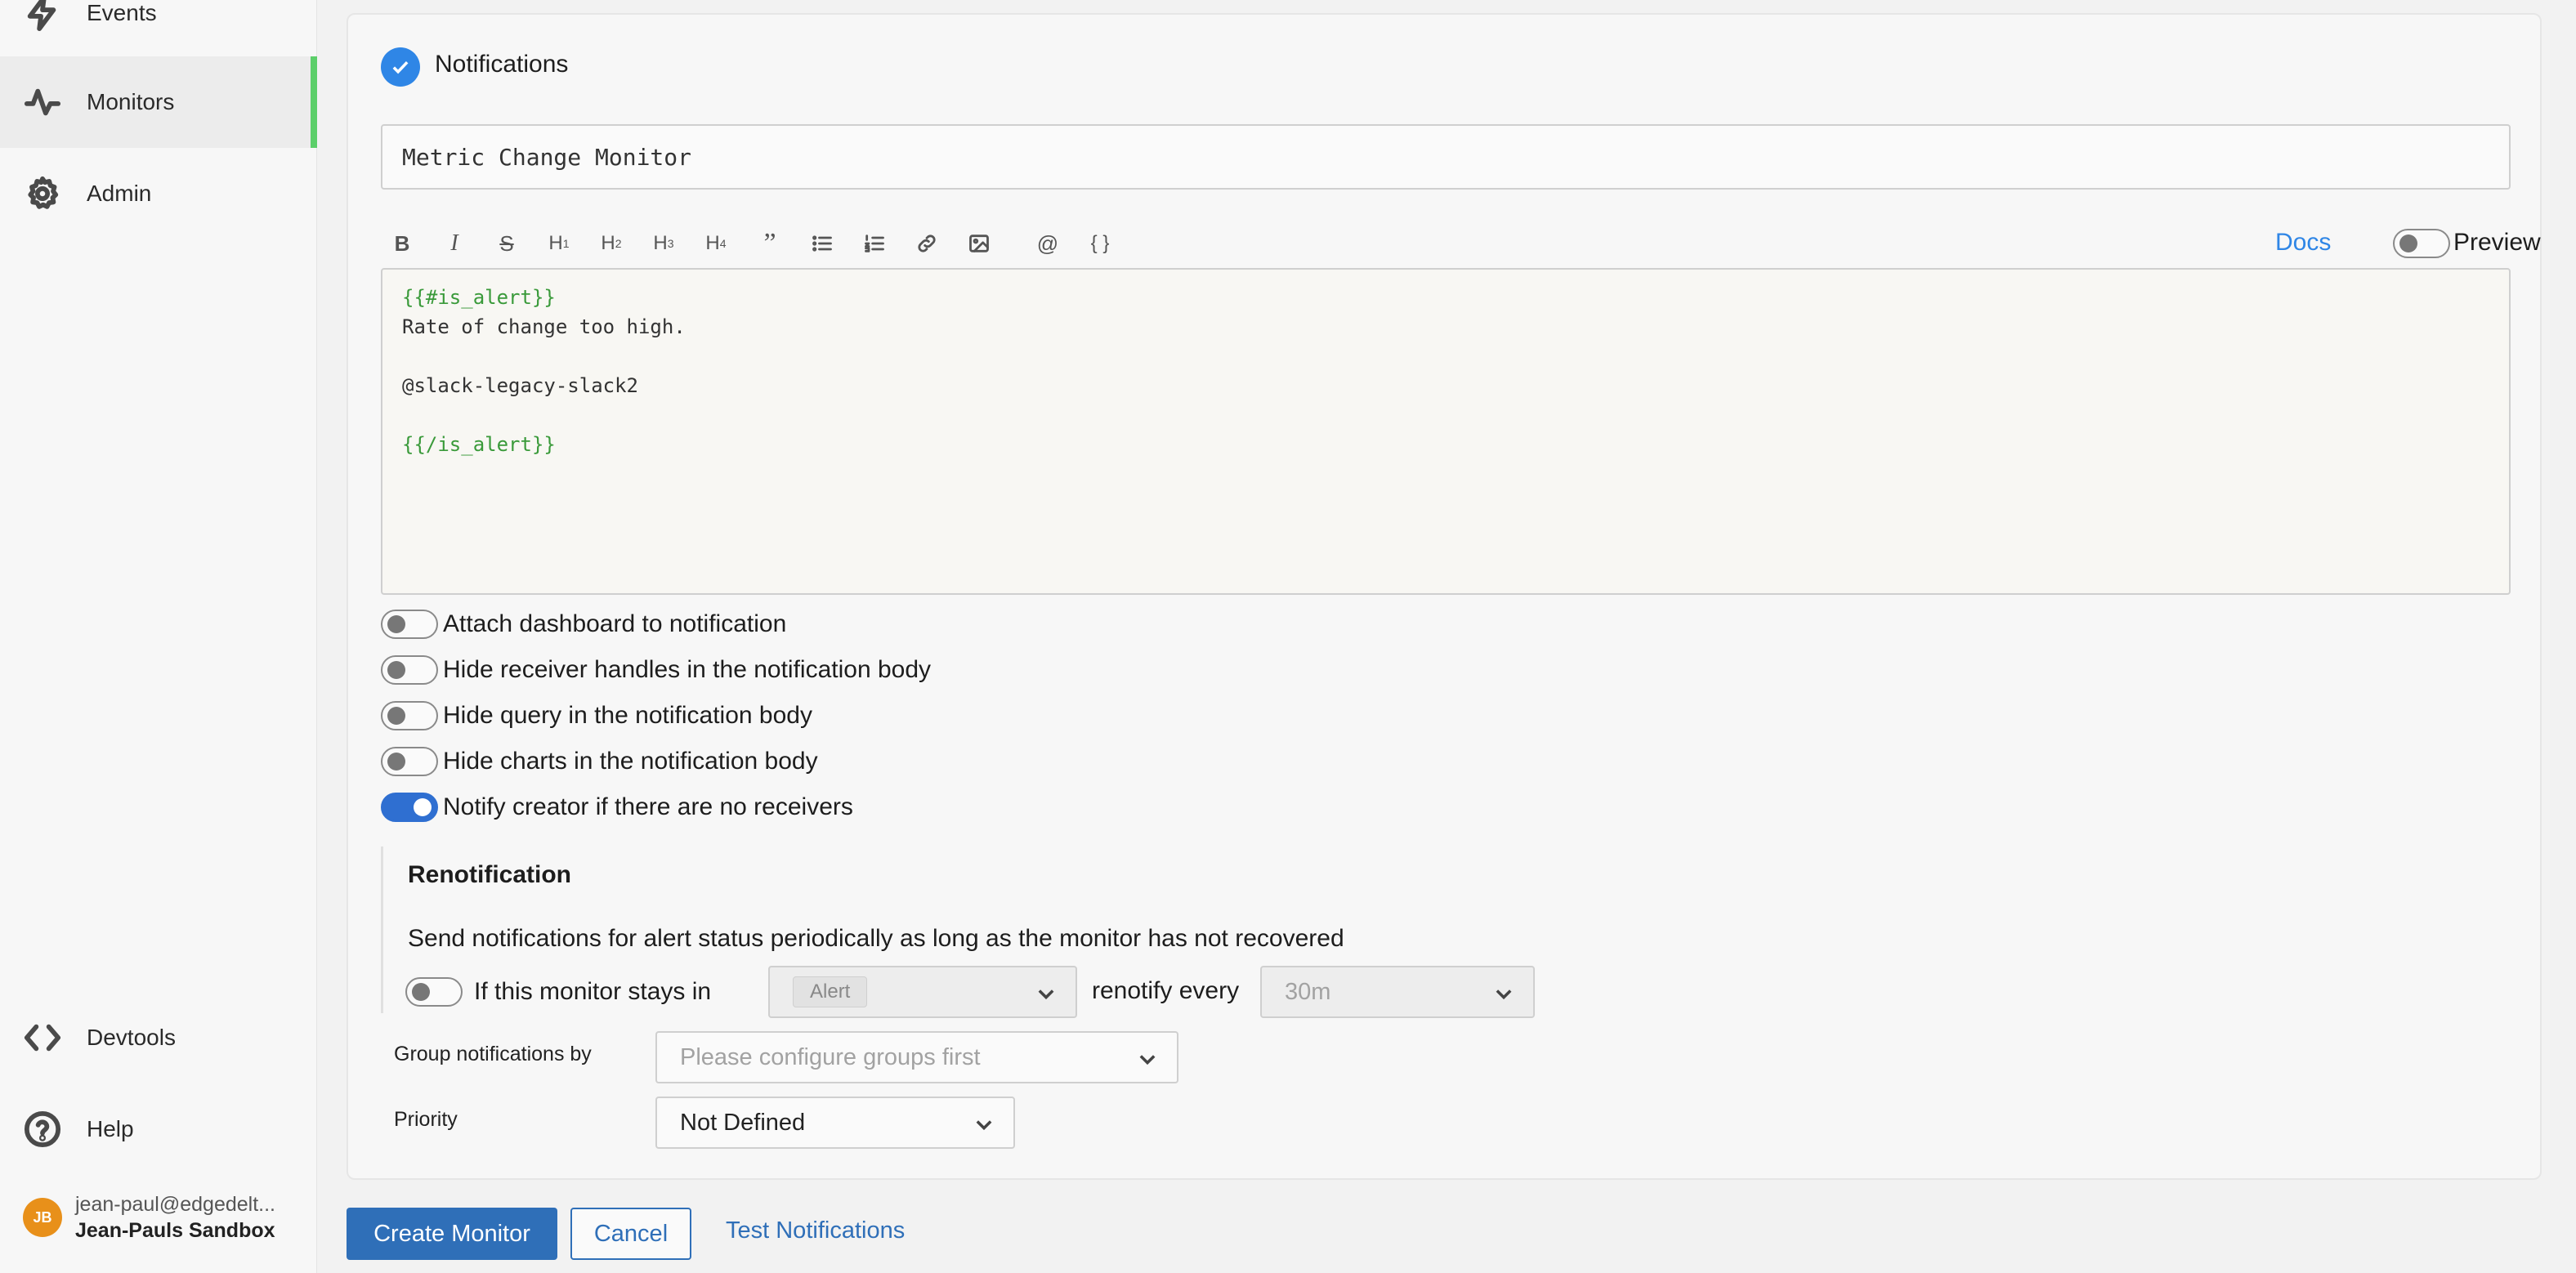 This screenshot has width=2576, height=1273. What do you see at coordinates (716, 243) in the screenshot?
I see `heading4-button: H4` at bounding box center [716, 243].